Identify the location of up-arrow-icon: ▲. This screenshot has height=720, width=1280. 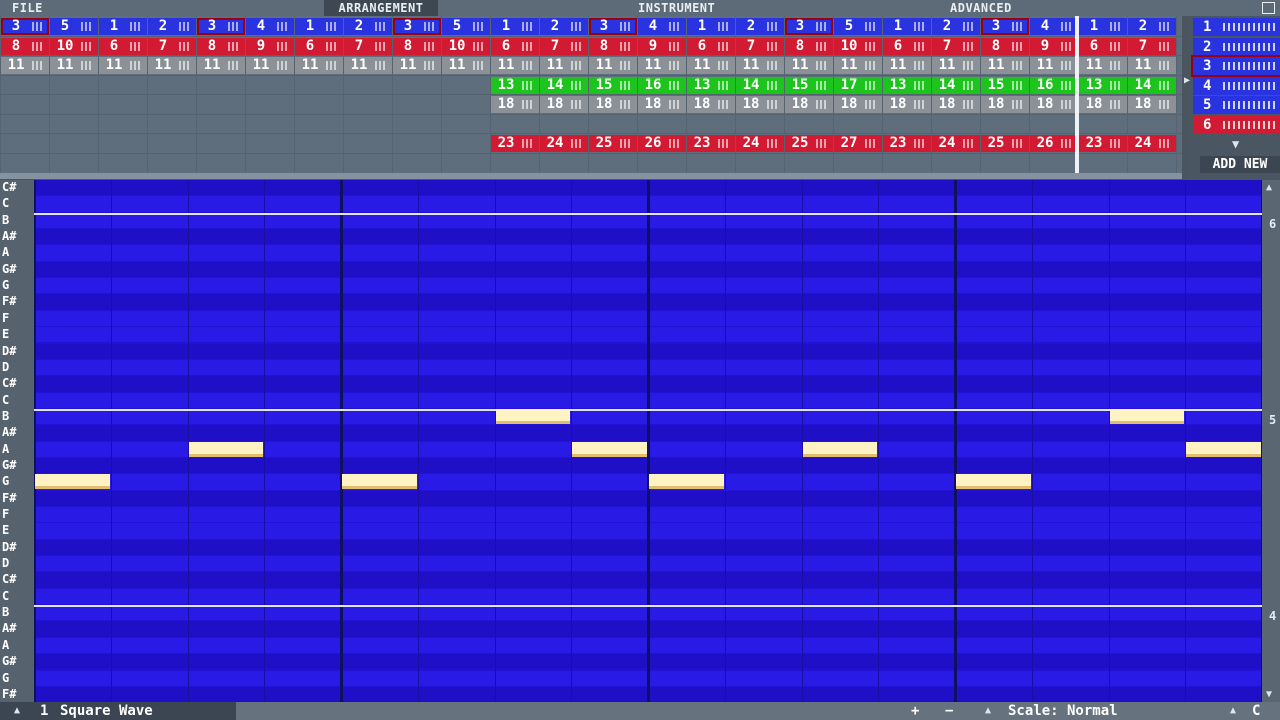
(17, 711).